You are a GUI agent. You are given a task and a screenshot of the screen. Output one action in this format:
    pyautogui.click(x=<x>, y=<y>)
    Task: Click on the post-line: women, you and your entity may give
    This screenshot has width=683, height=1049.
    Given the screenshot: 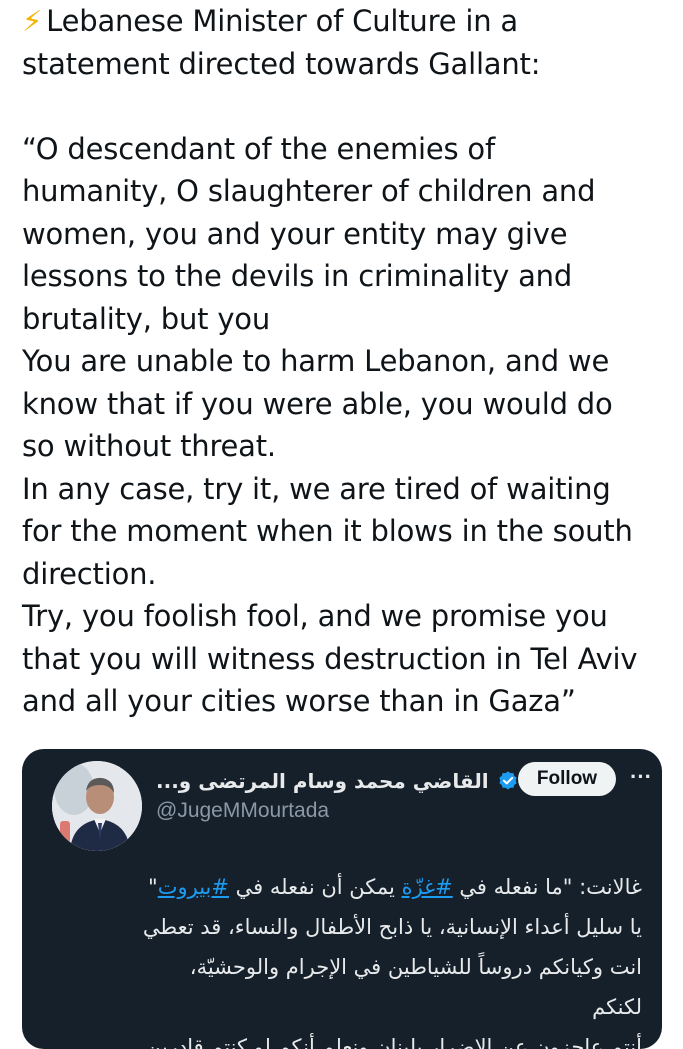 What is the action you would take?
    pyautogui.click(x=295, y=233)
    